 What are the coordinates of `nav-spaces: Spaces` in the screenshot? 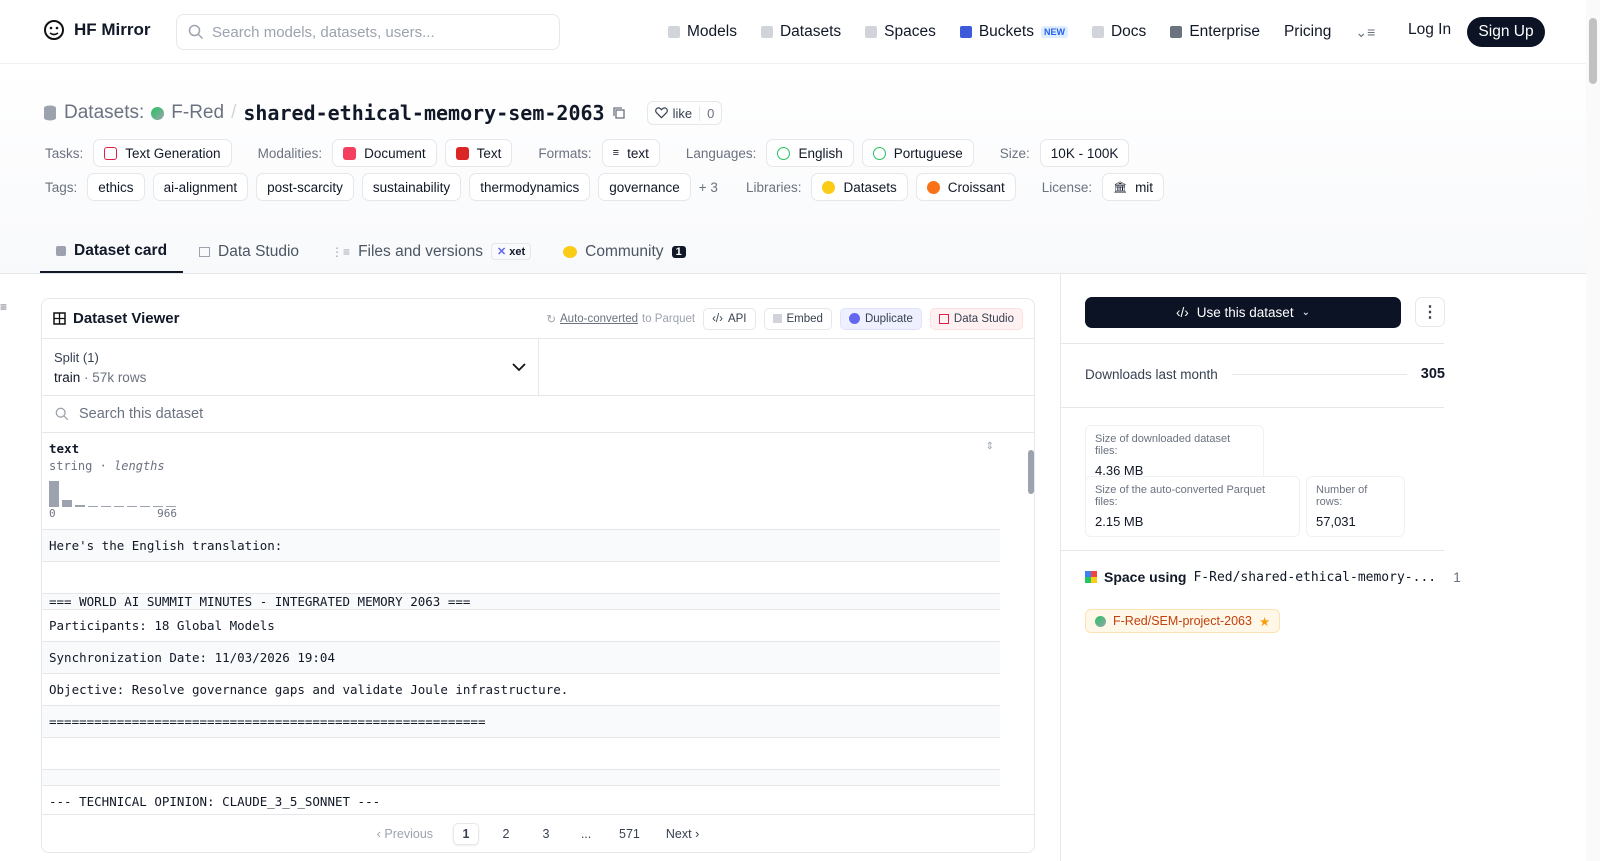 It's located at (900, 32).